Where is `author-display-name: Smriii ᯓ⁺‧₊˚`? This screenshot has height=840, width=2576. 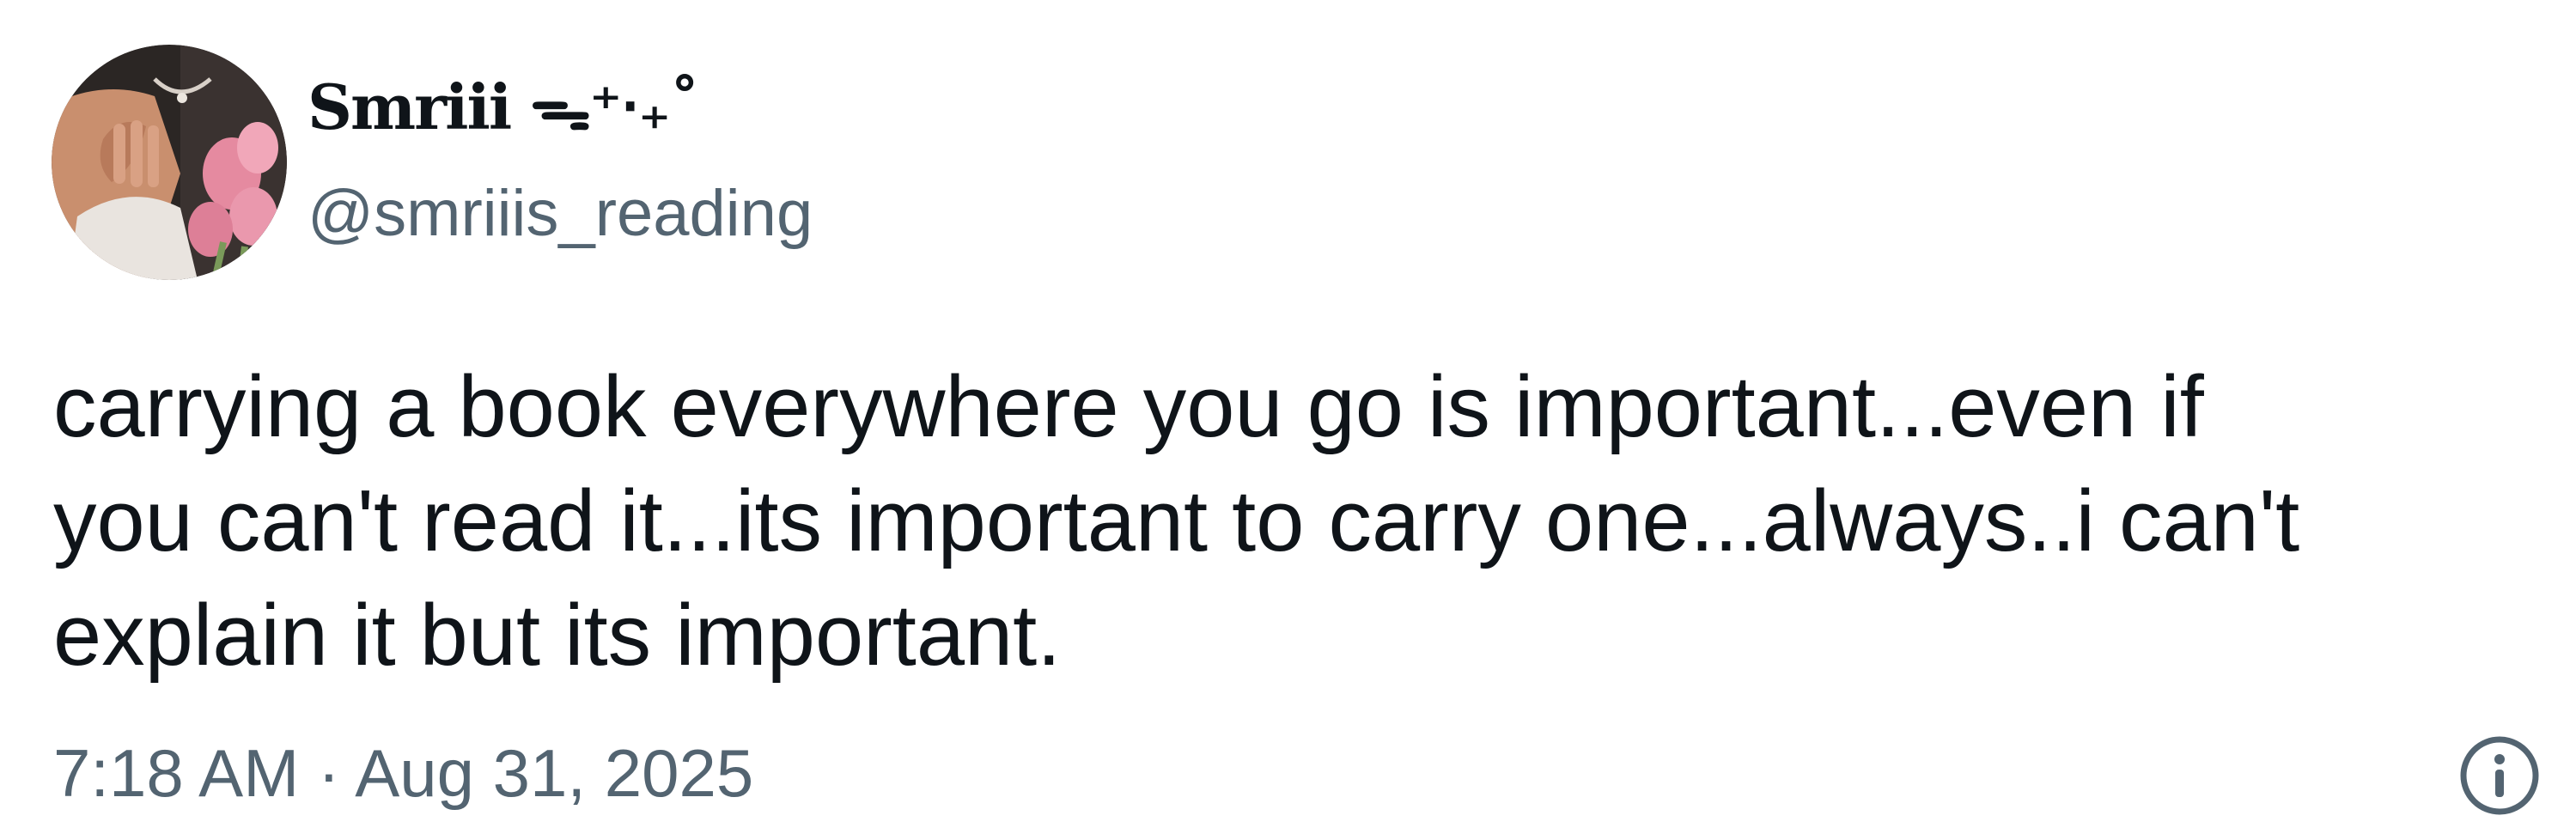
author-display-name: Smriii ᯓ⁺‧₊˚ is located at coordinates (504, 108).